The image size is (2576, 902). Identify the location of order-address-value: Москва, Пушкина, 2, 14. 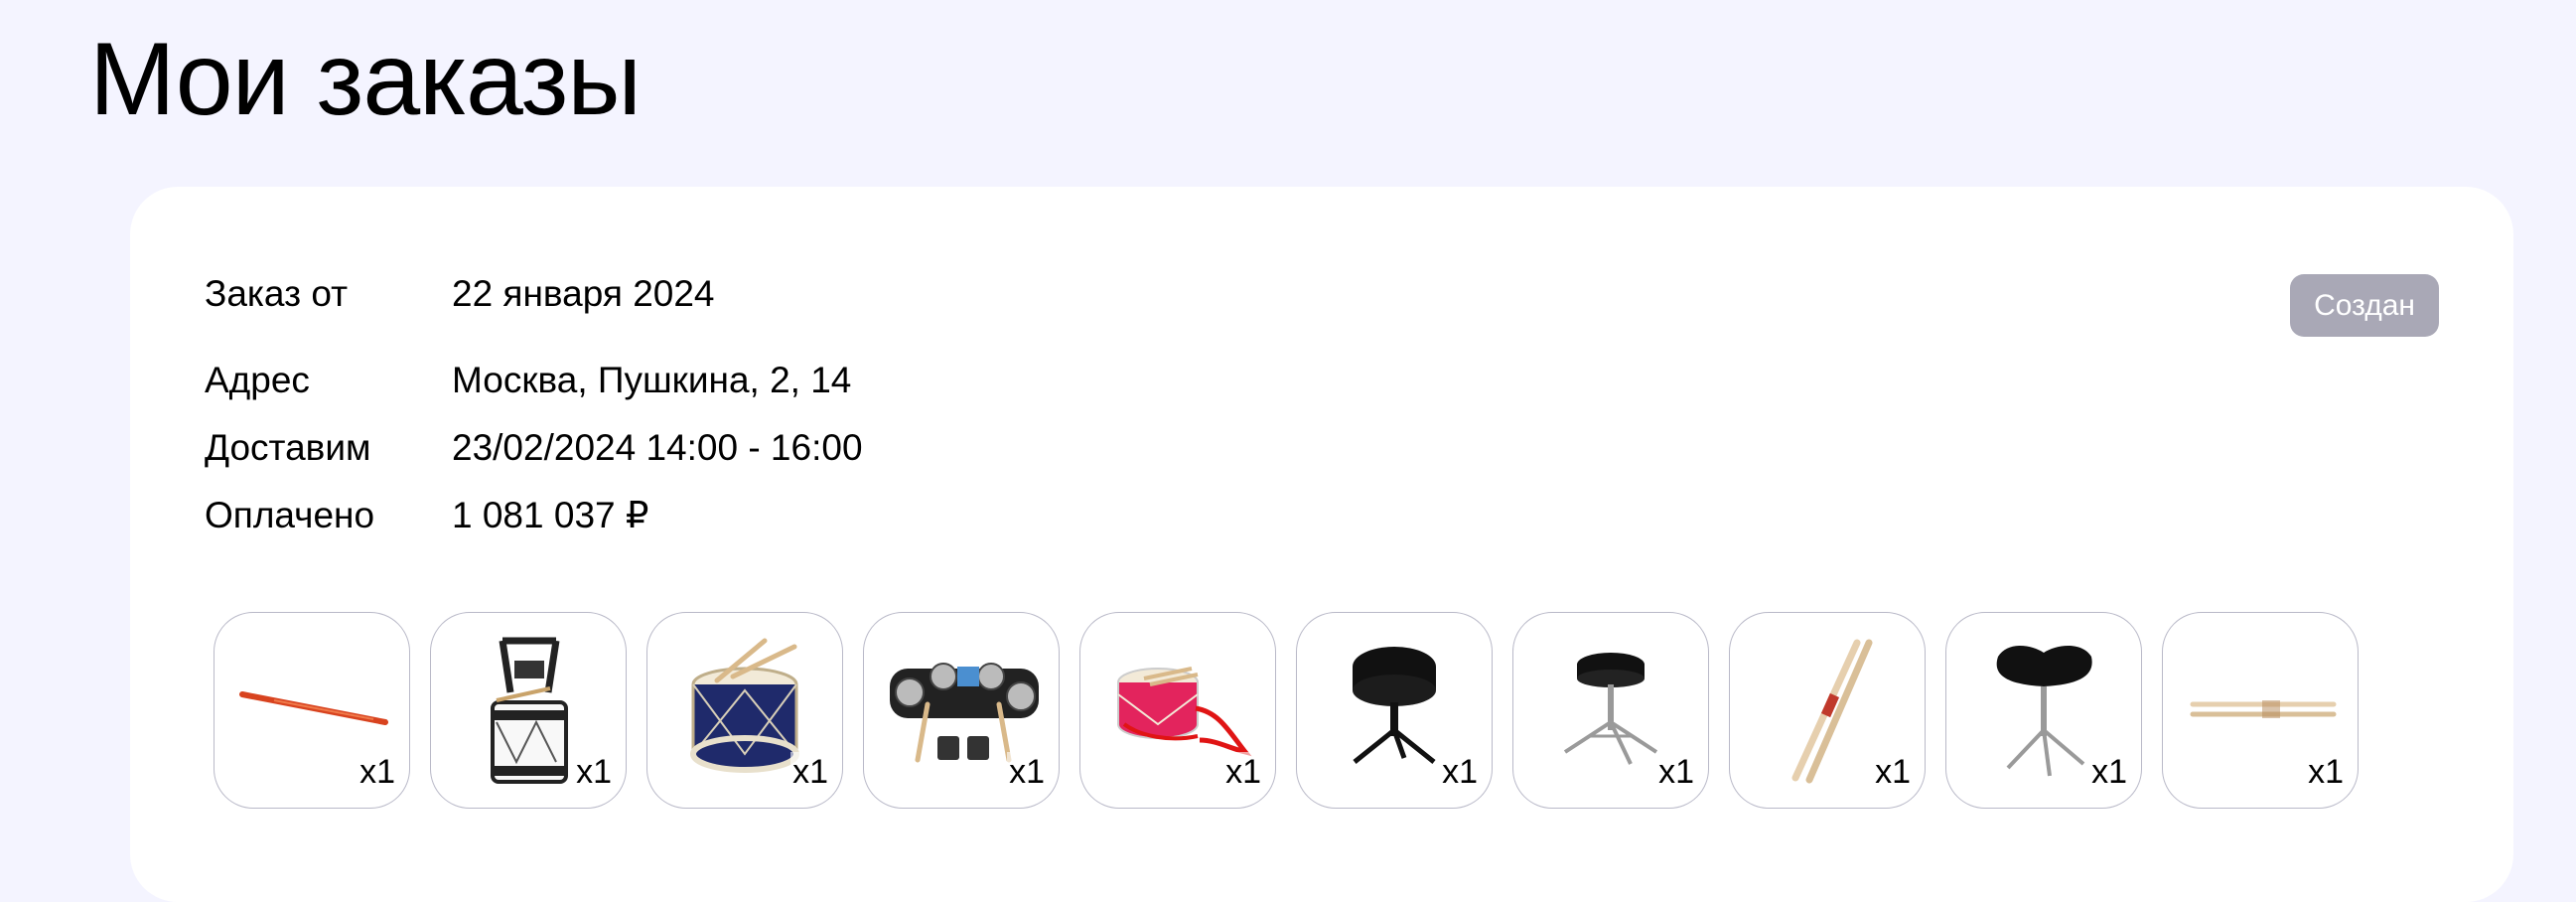
(652, 380).